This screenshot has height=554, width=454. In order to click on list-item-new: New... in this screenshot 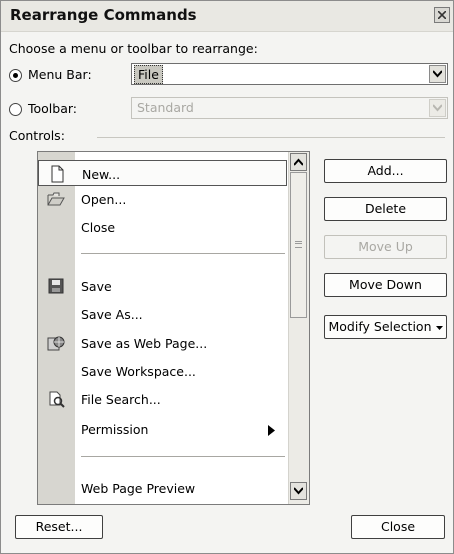, I will do `click(162, 173)`.